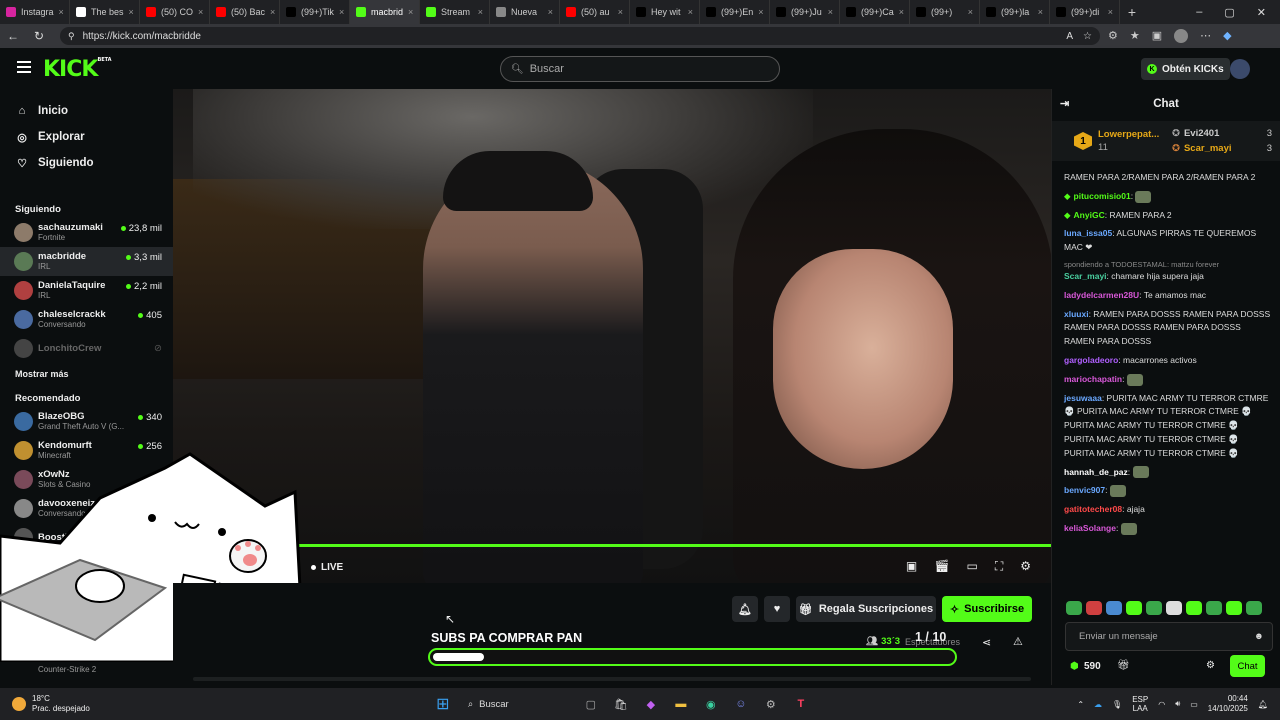 Image resolution: width=1280 pixels, height=720 pixels. What do you see at coordinates (1227, 36) in the screenshot?
I see `copilot-icon: ◆` at bounding box center [1227, 36].